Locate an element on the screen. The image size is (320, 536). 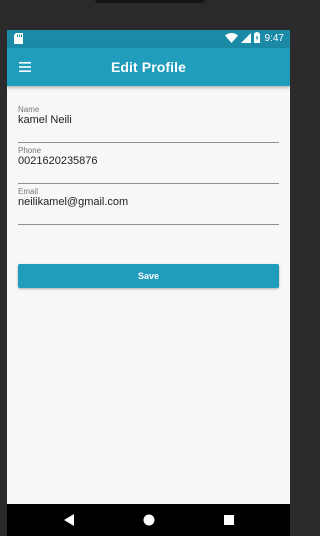
home-icon is located at coordinates (149, 520).